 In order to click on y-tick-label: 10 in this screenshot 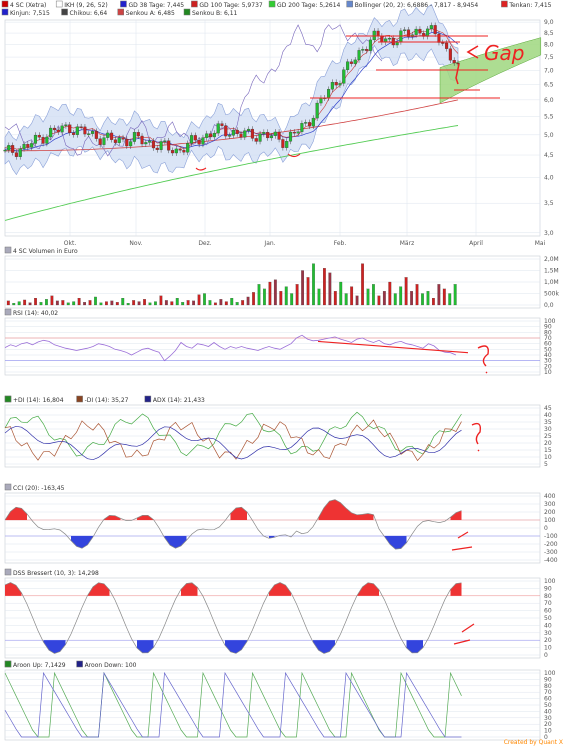, I will do `click(548, 372)`.